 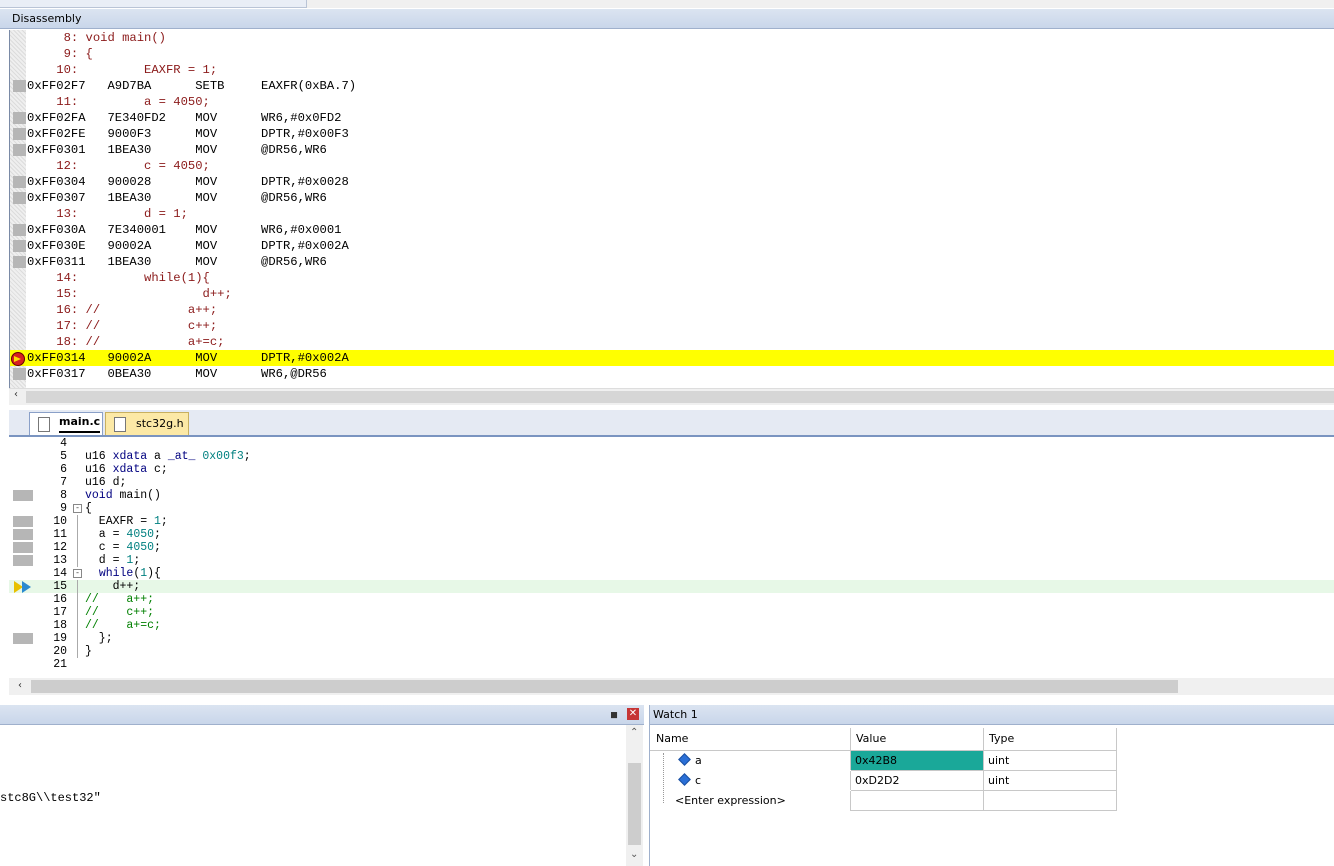 What do you see at coordinates (672, 198) in the screenshot?
I see `disassembly-instruction-line: 0xFF0307 1BEA30 MOV @DR56,WR6` at bounding box center [672, 198].